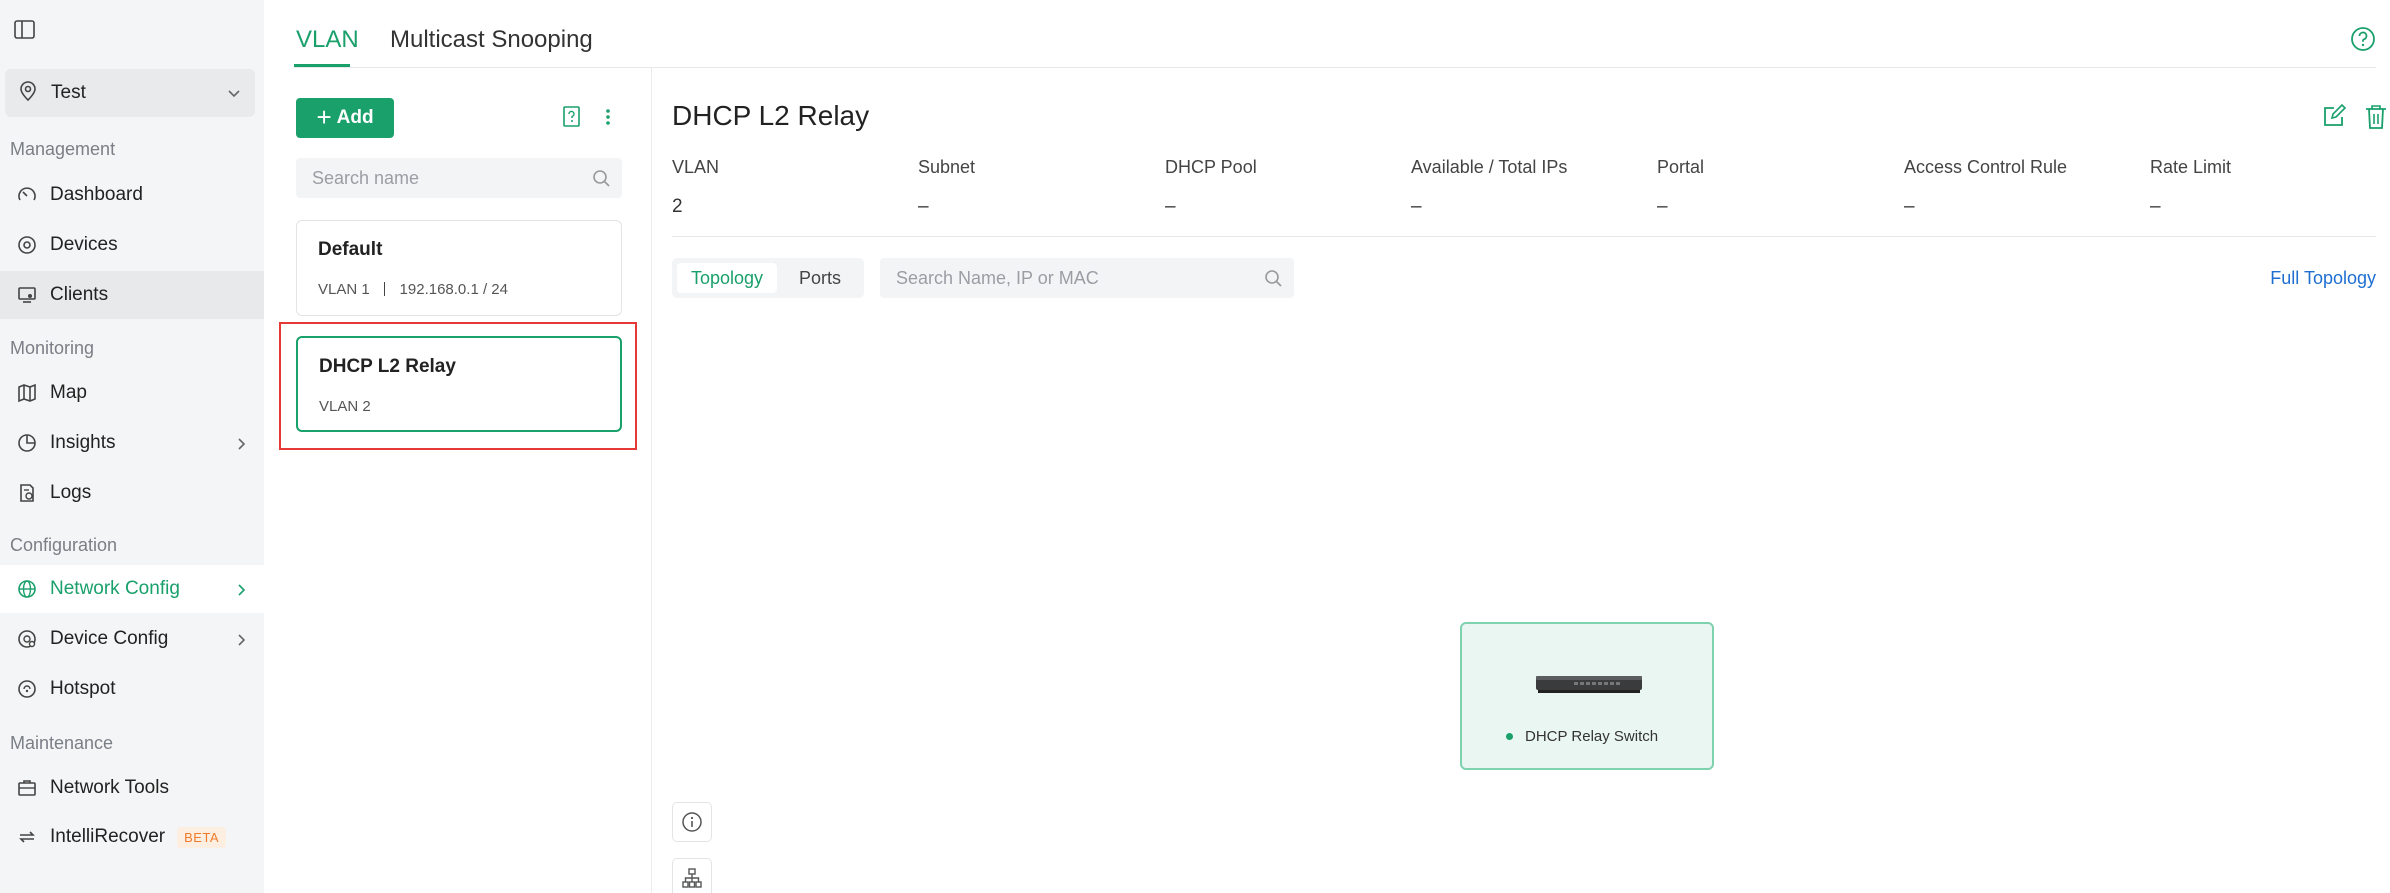 This screenshot has height=893, width=2390. What do you see at coordinates (27, 788) in the screenshot?
I see `toolbox-icon` at bounding box center [27, 788].